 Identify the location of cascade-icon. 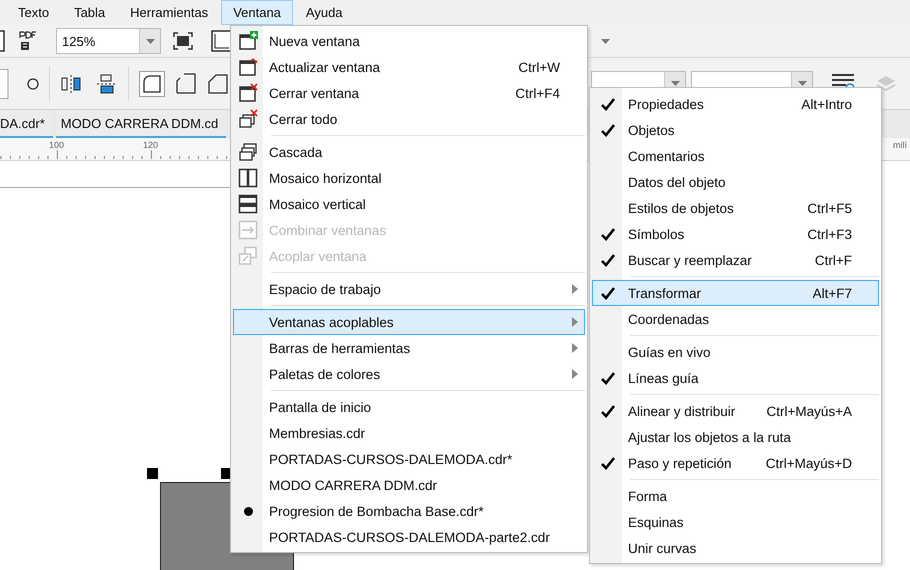
(248, 152).